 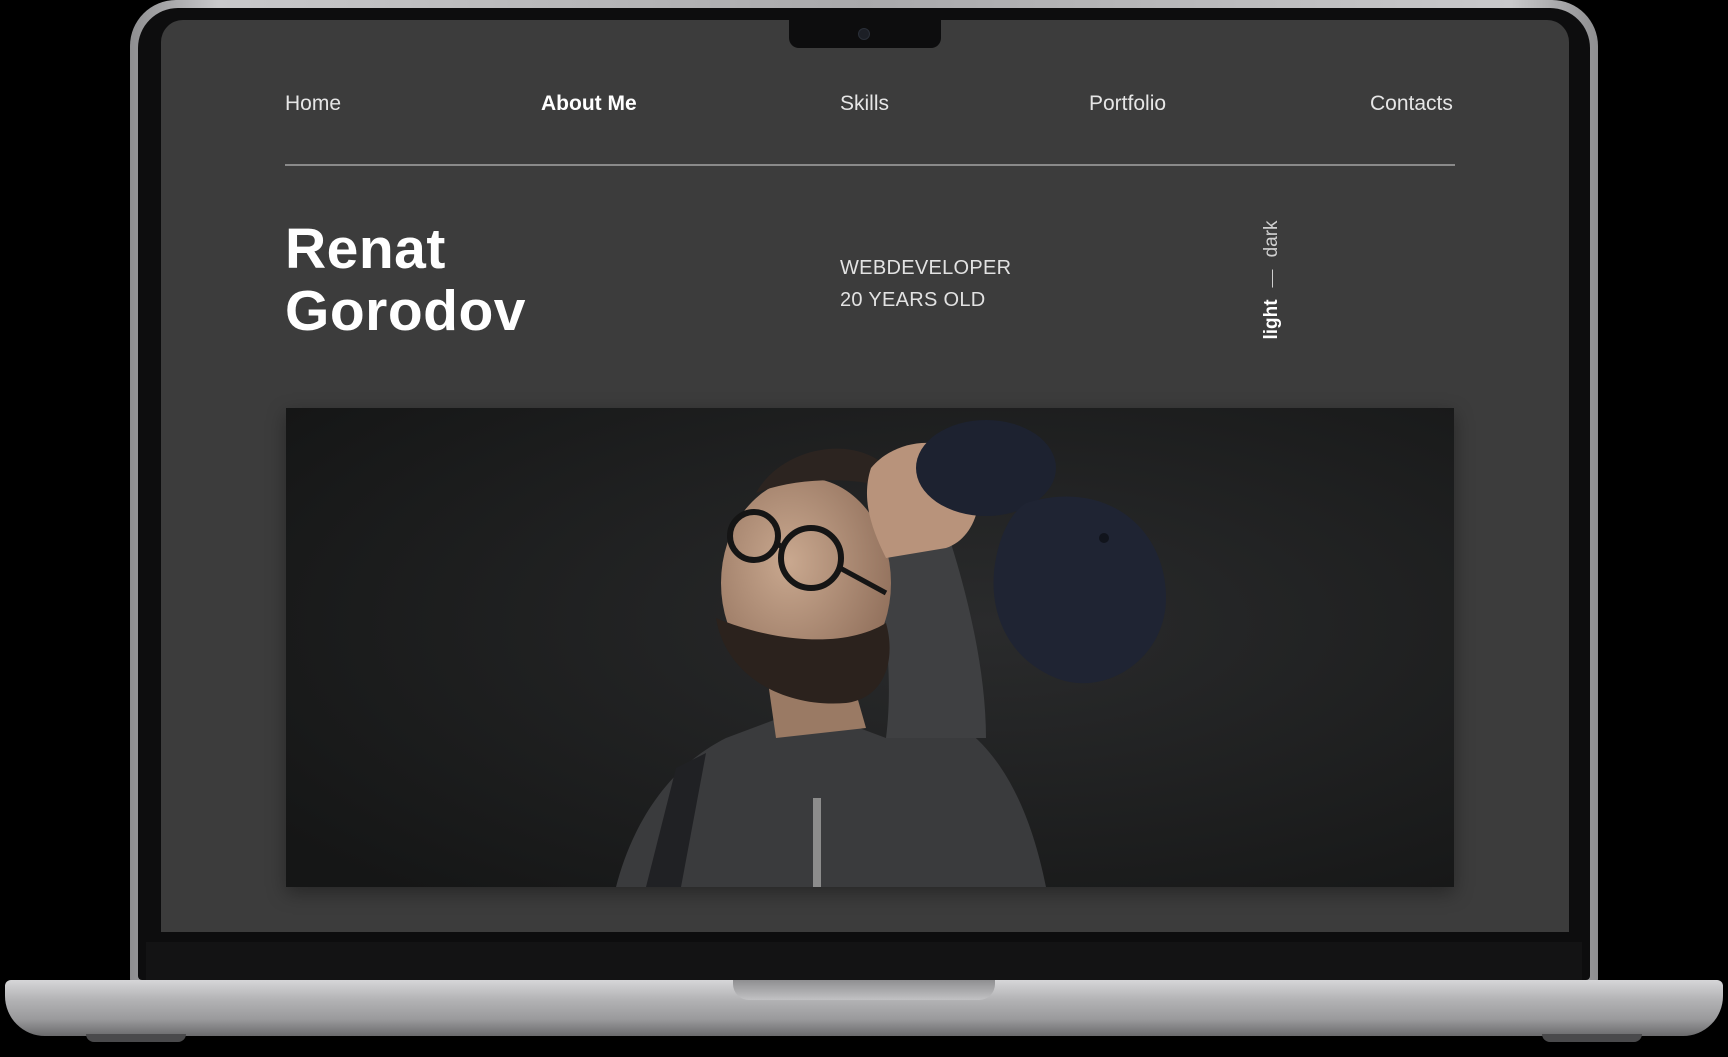 What do you see at coordinates (913, 300) in the screenshot?
I see `age-text: 20 YEARS OLD` at bounding box center [913, 300].